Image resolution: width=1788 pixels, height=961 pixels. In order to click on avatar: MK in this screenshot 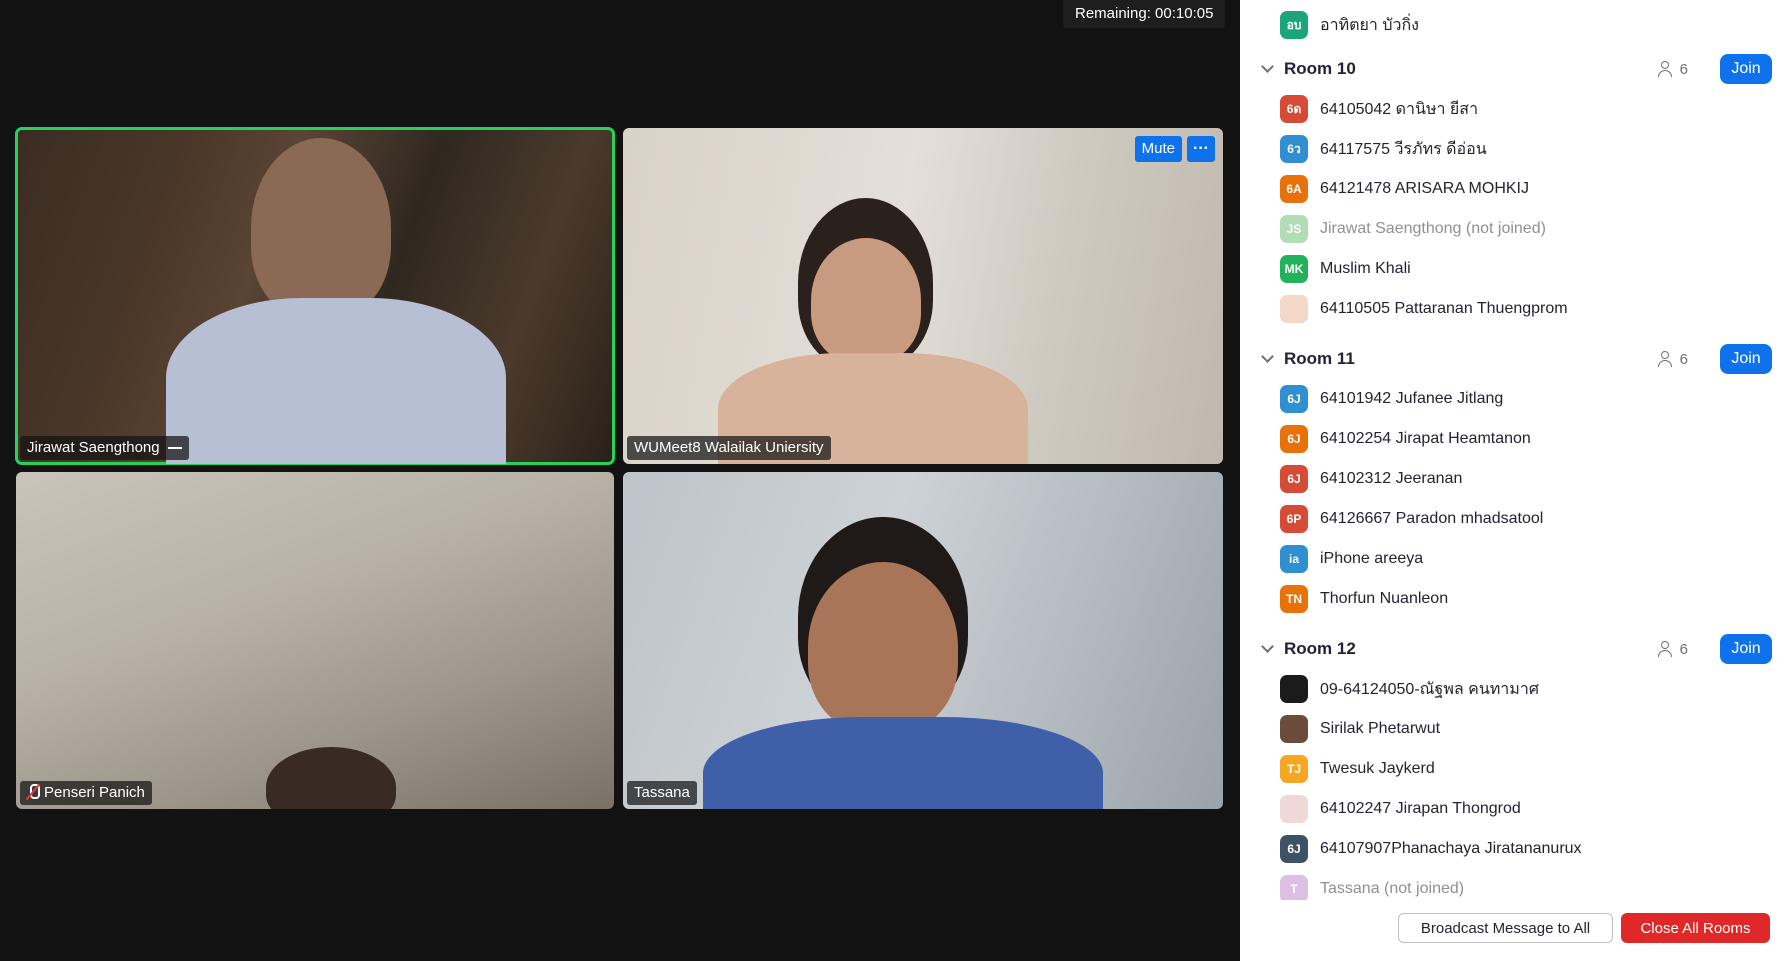, I will do `click(1294, 269)`.